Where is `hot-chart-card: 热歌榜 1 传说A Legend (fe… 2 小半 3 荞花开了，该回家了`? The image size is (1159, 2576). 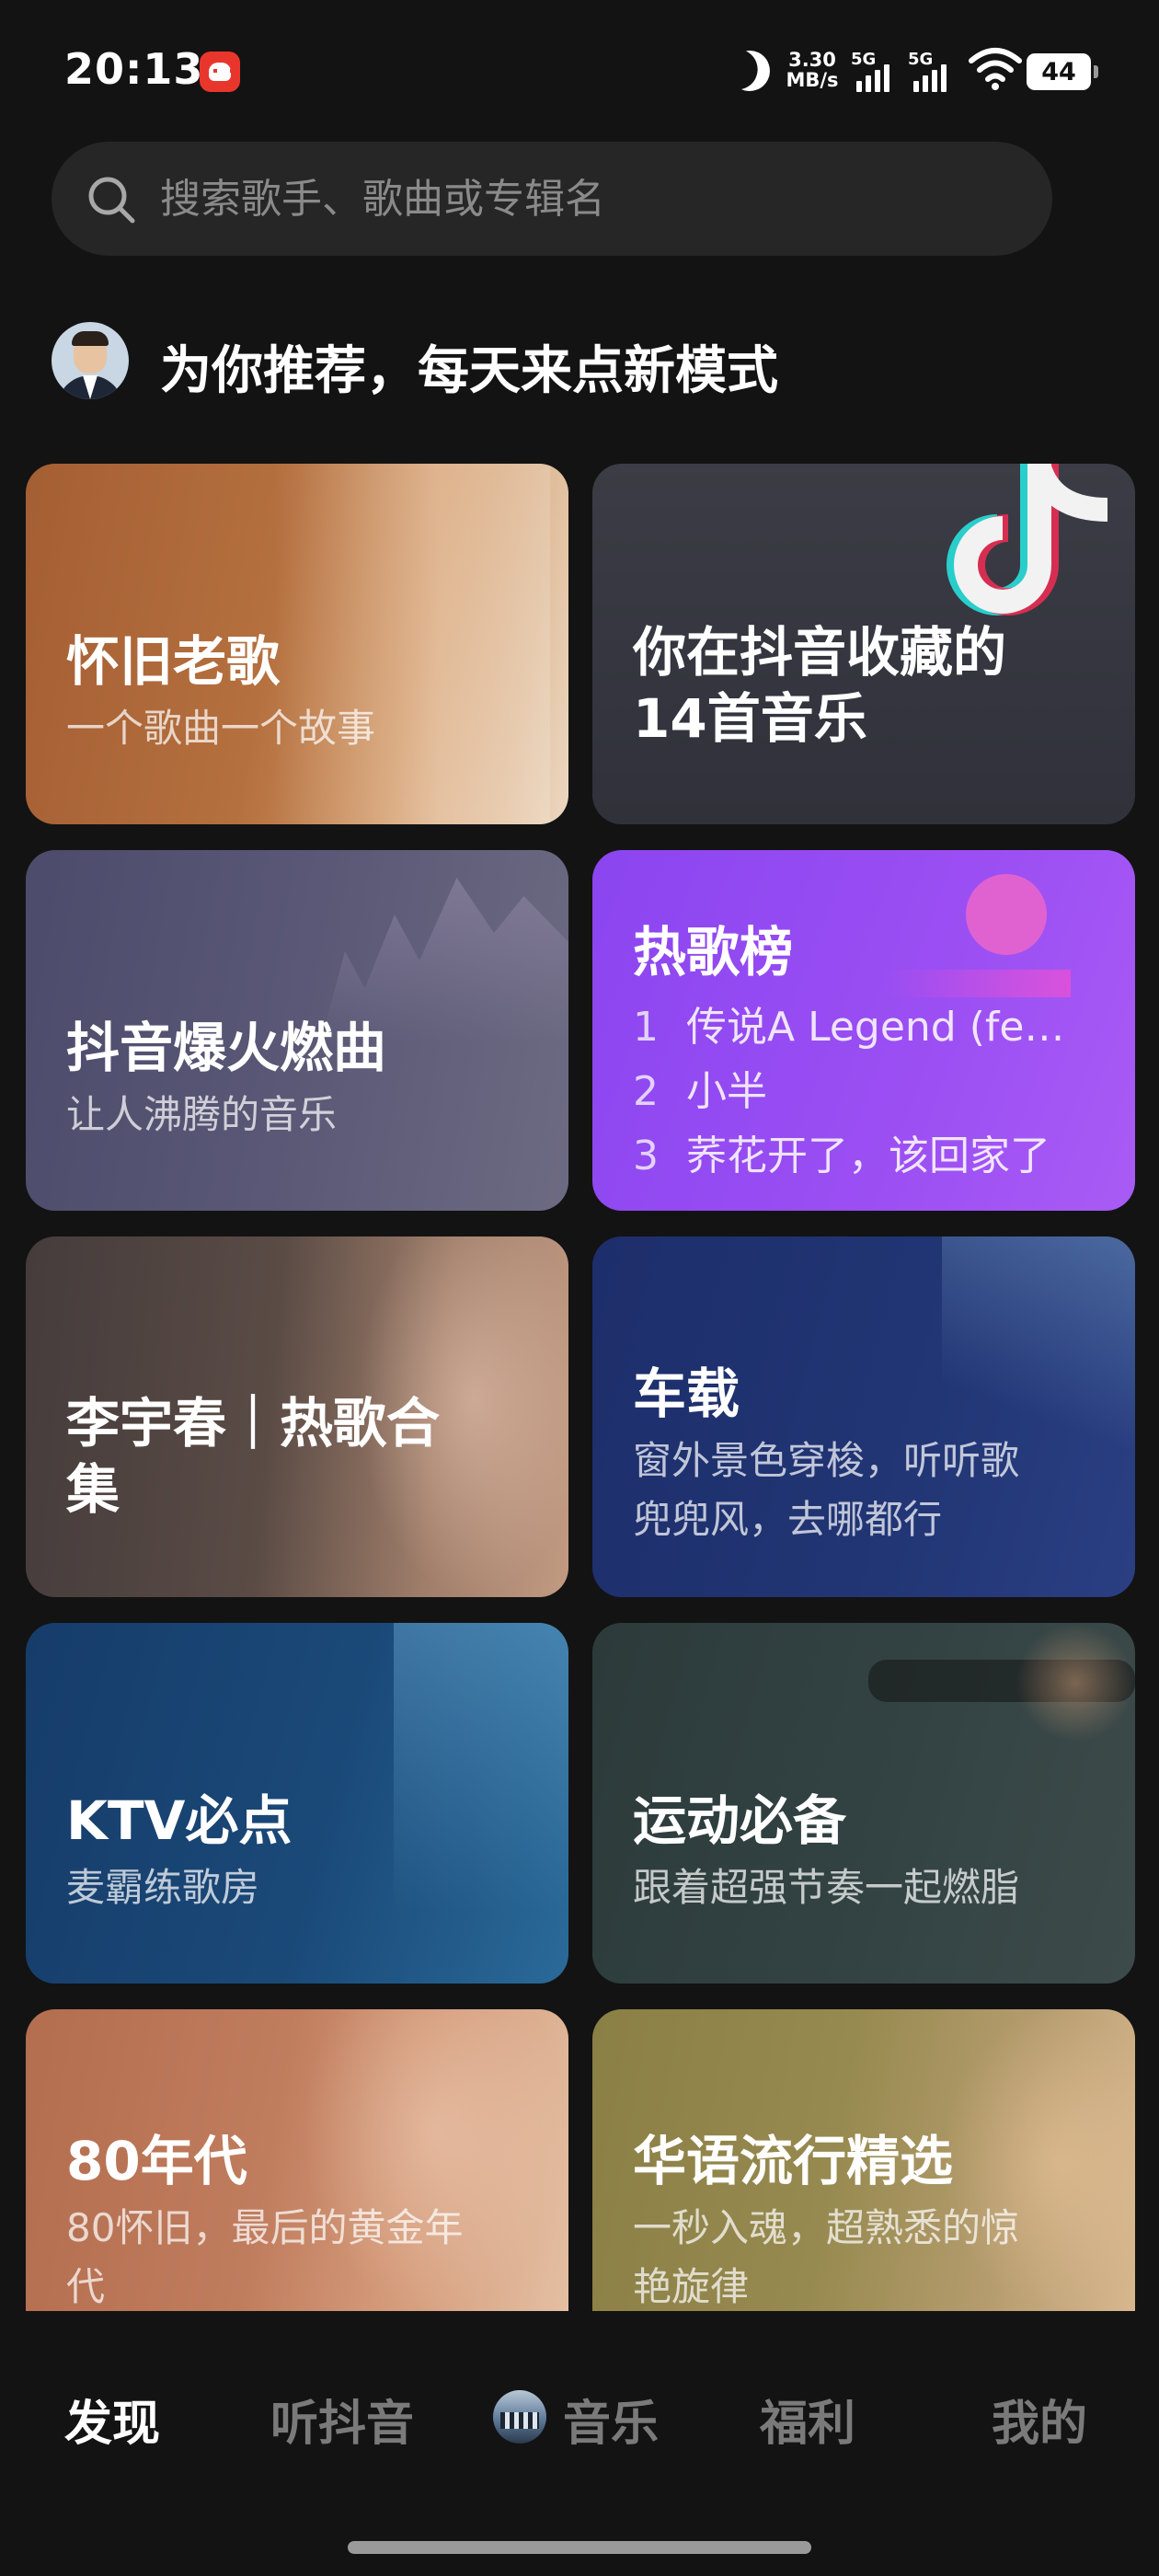
hot-chart-card: 热歌榜 1 传说A Legend (fe… 2 小半 3 荞花开了，该回家了 is located at coordinates (863, 1030).